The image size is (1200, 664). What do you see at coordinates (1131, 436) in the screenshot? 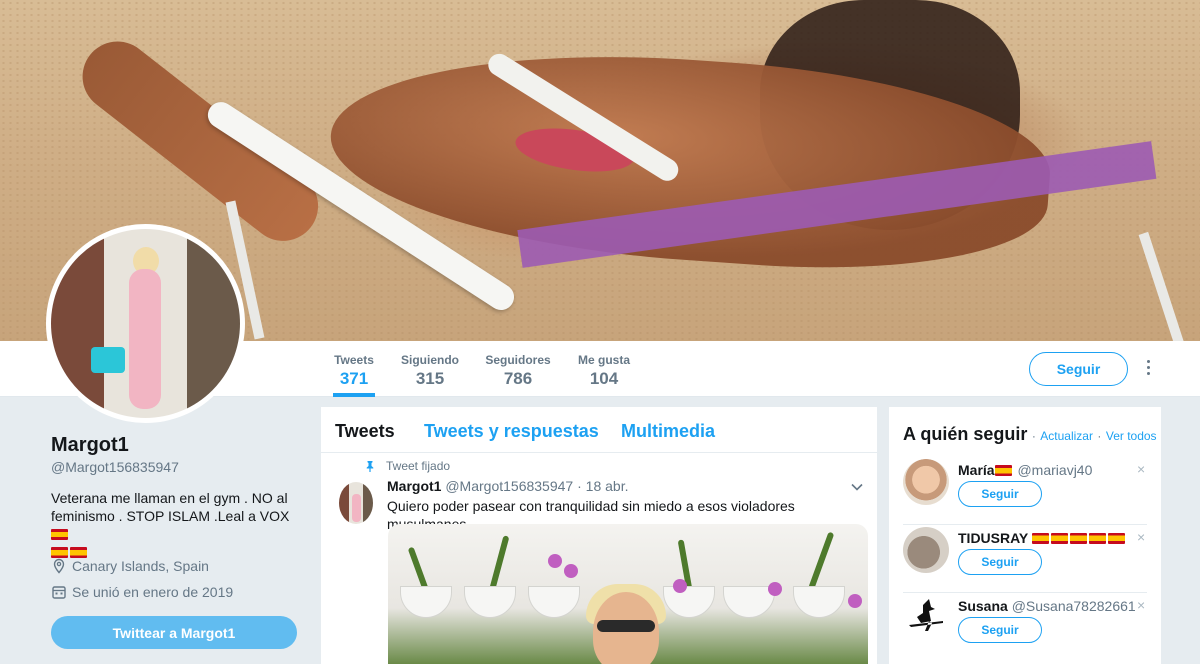
I see `view-all-link: Ver todos` at bounding box center [1131, 436].